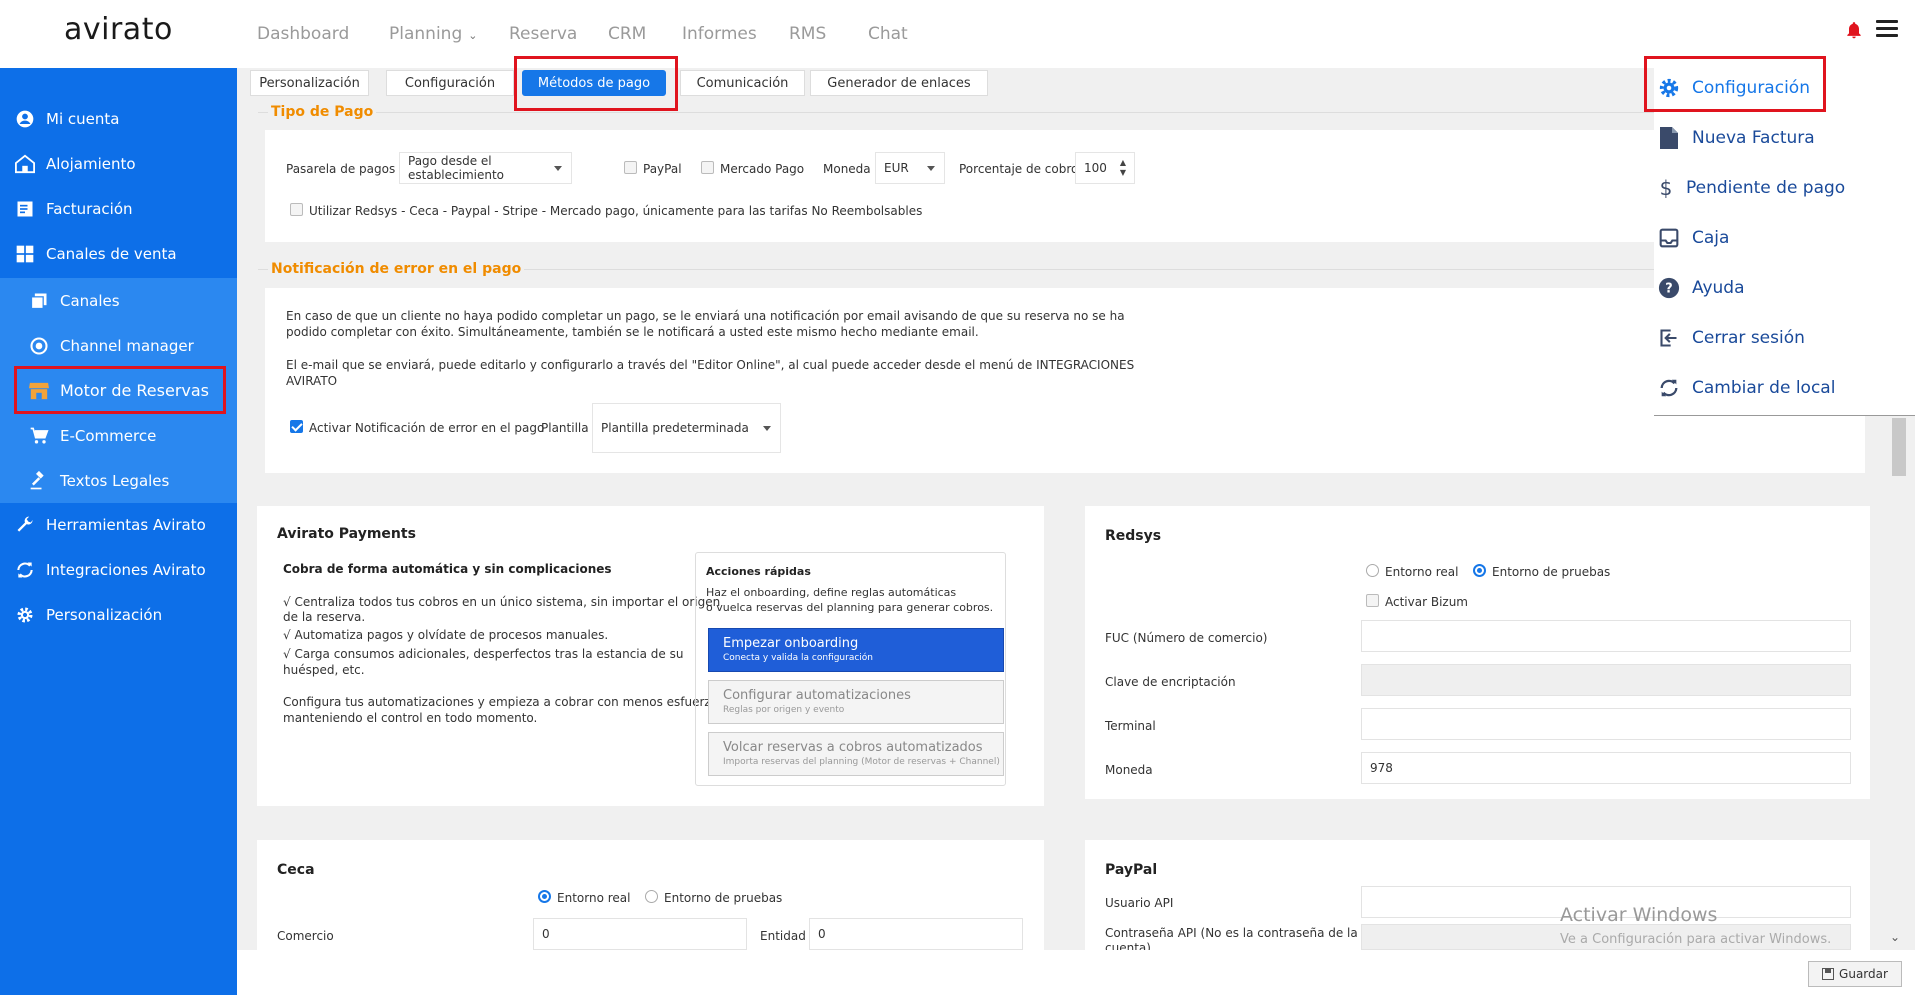 This screenshot has height=995, width=1915. I want to click on windows-watermark-title: Activar Windows, so click(1639, 915).